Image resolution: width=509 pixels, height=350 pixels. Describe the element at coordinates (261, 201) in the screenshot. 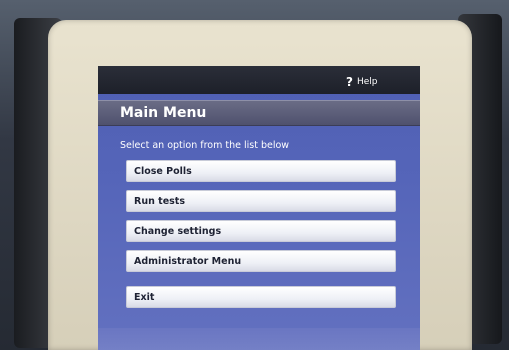

I see `run-tests-button: Run tests` at that location.